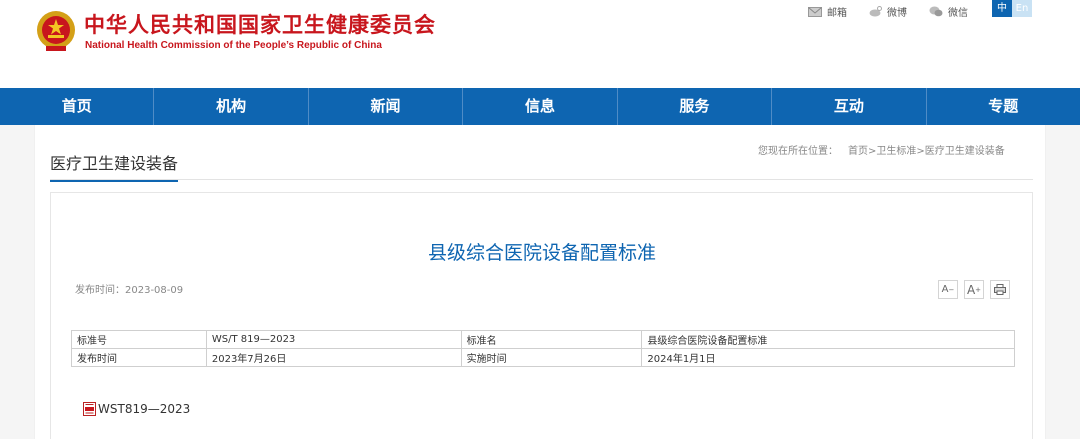  What do you see at coordinates (1002, 8) in the screenshot?
I see `lang-zh-button: 中` at bounding box center [1002, 8].